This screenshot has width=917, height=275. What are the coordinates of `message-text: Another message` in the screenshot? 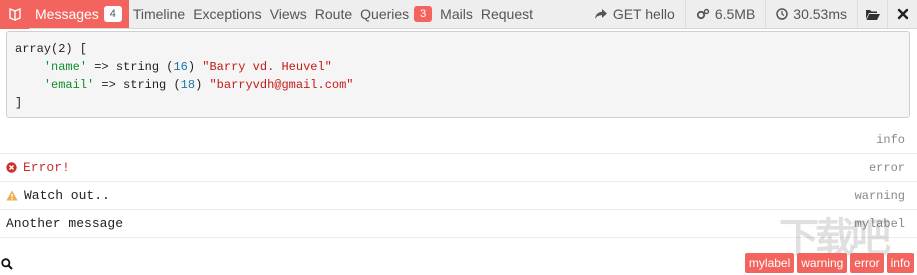 It's located at (65, 223).